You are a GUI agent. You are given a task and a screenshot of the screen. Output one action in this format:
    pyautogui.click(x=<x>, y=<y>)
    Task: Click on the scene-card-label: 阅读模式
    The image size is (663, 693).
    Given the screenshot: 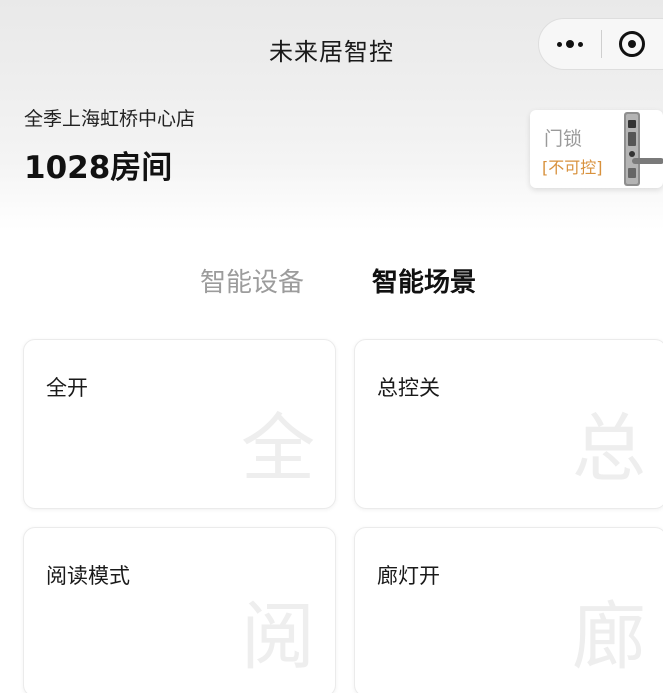 What is the action you would take?
    pyautogui.click(x=88, y=576)
    